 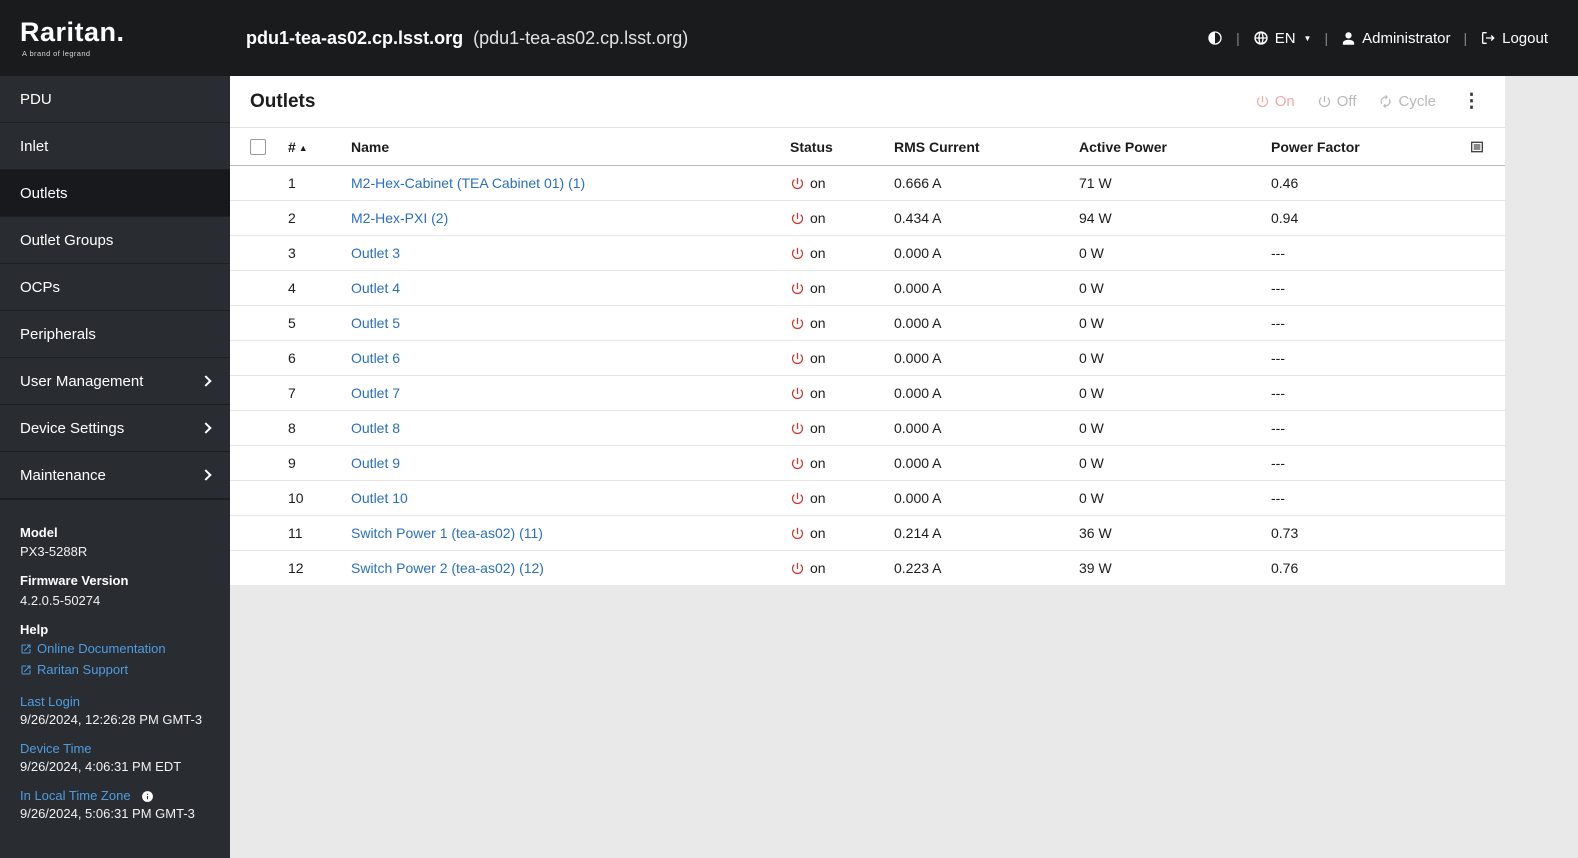 I want to click on language-label: EN, so click(x=1285, y=38).